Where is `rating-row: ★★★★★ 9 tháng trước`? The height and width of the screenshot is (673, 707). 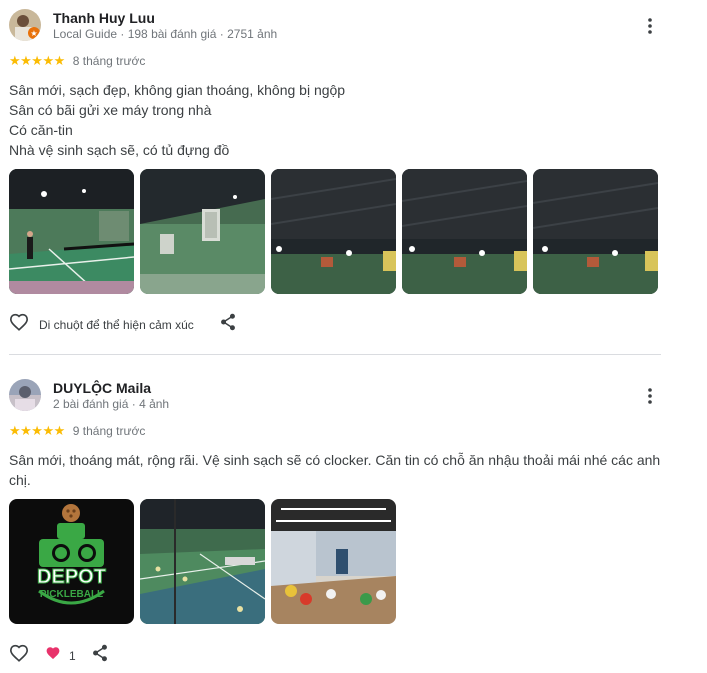 rating-row: ★★★★★ 9 tháng trước is located at coordinates (77, 431).